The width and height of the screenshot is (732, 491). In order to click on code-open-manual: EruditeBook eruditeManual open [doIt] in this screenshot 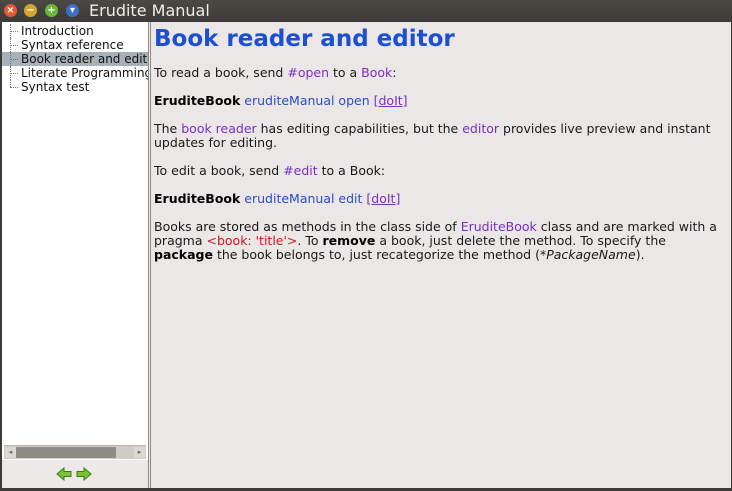, I will do `click(281, 101)`.